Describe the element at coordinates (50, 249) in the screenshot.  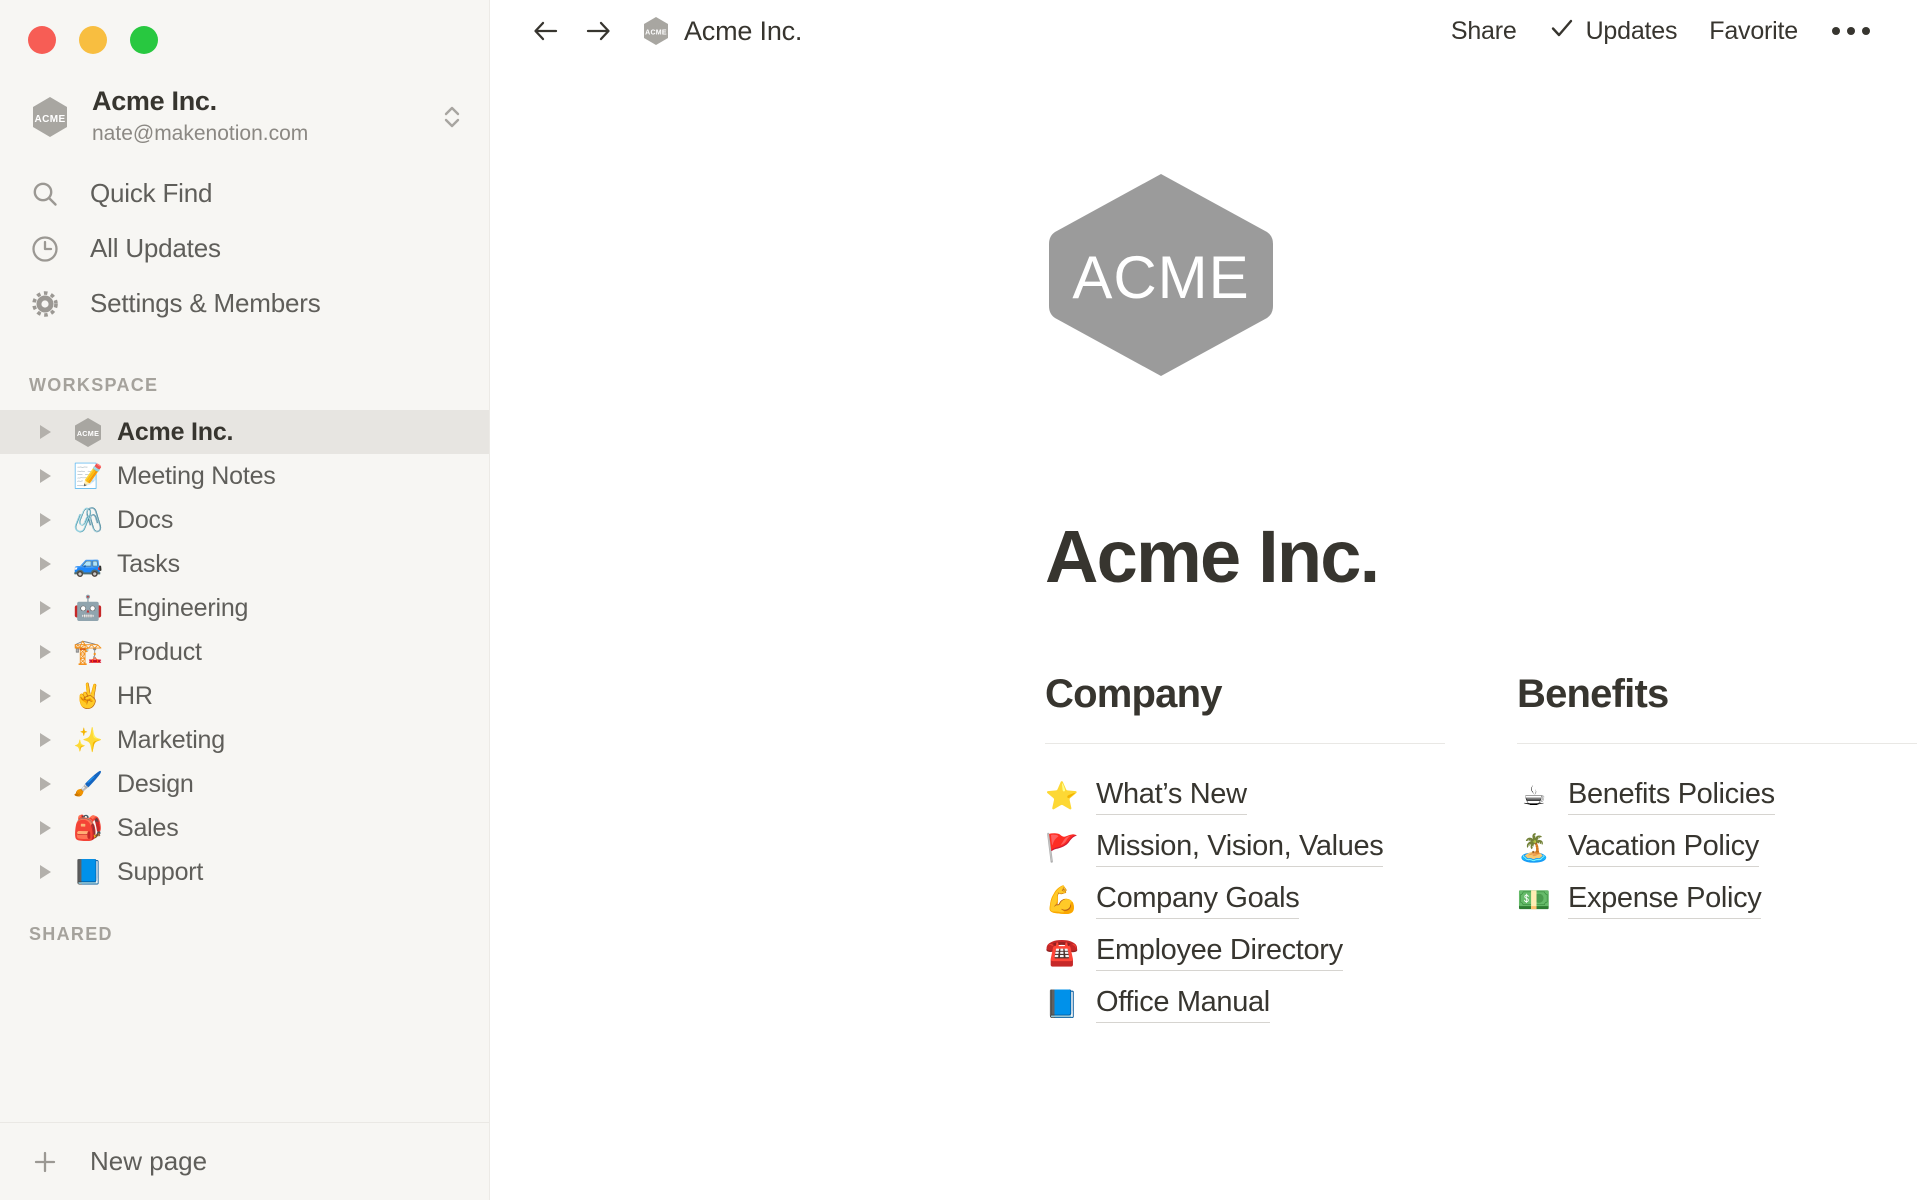
I see `clock-icon` at that location.